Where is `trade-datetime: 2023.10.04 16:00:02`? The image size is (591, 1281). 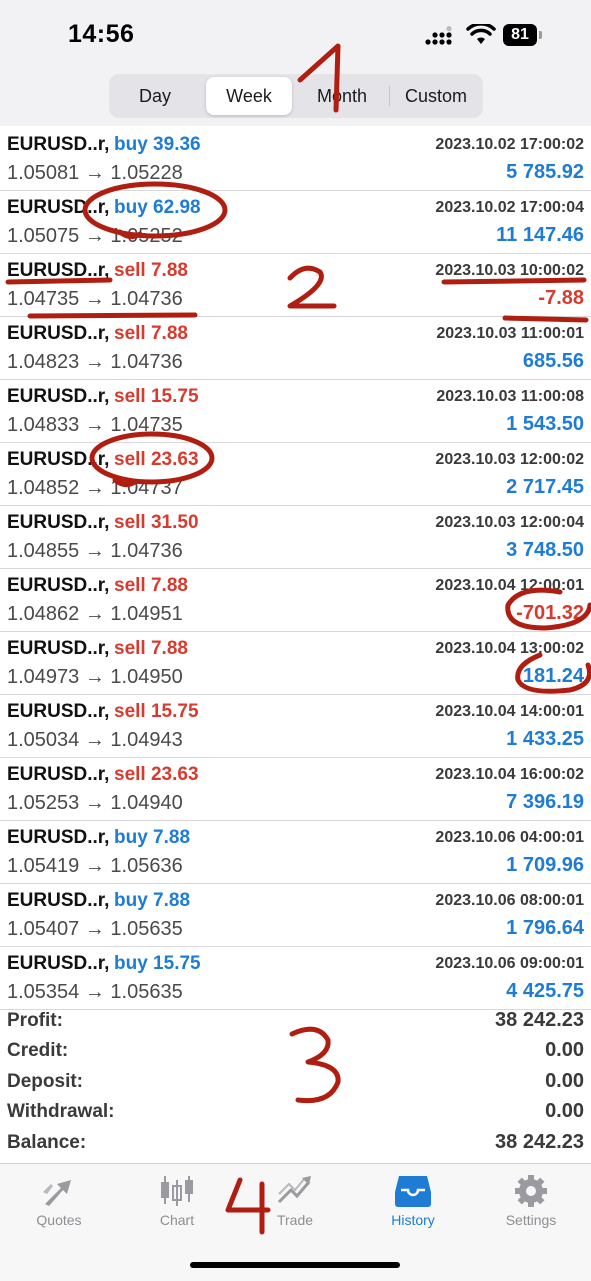
trade-datetime: 2023.10.04 16:00:02 is located at coordinates (509, 774).